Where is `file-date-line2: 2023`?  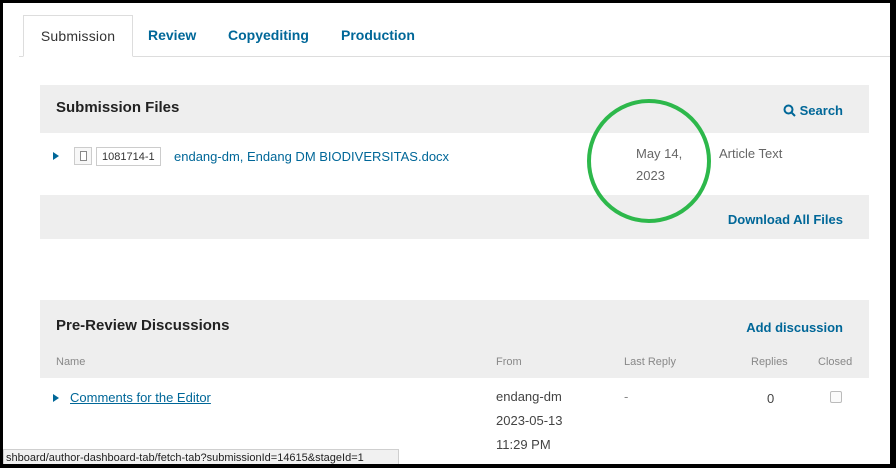 file-date-line2: 2023 is located at coordinates (650, 175).